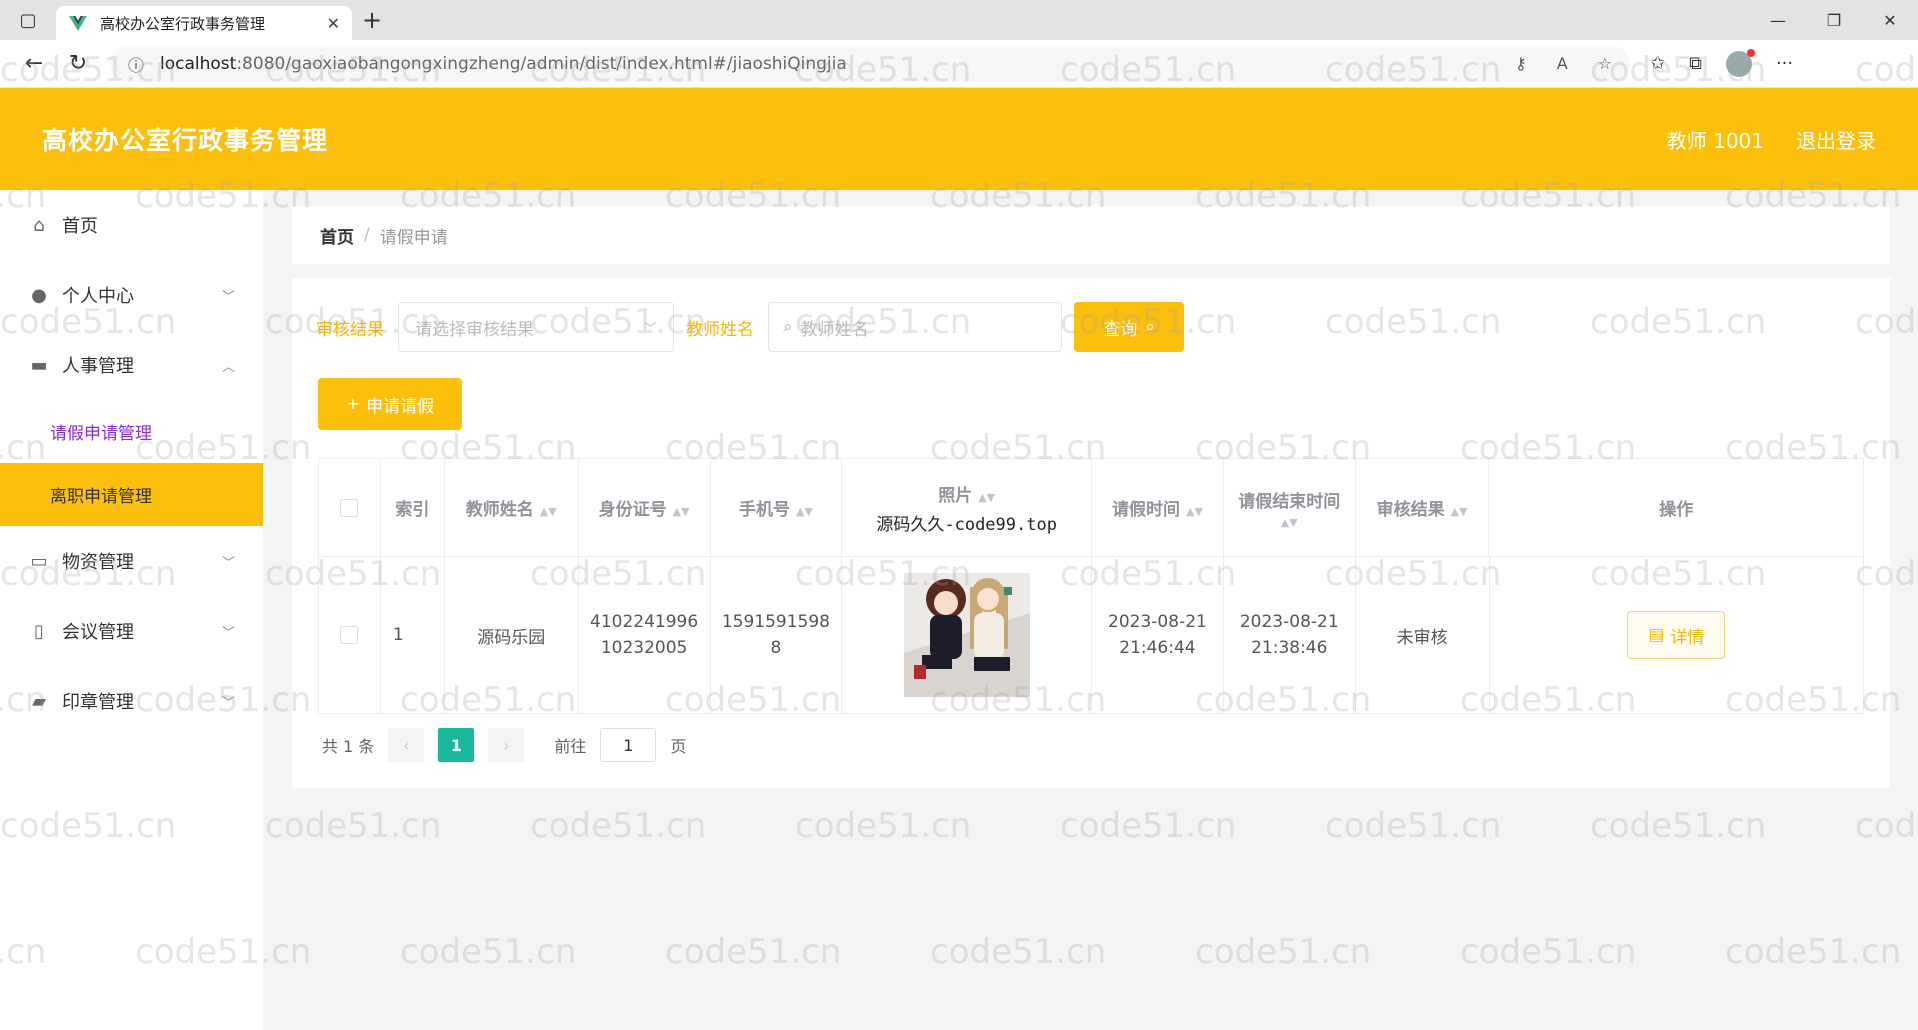 The image size is (1918, 1030). What do you see at coordinates (776, 648) in the screenshot?
I see `row-phone-line2: 8` at bounding box center [776, 648].